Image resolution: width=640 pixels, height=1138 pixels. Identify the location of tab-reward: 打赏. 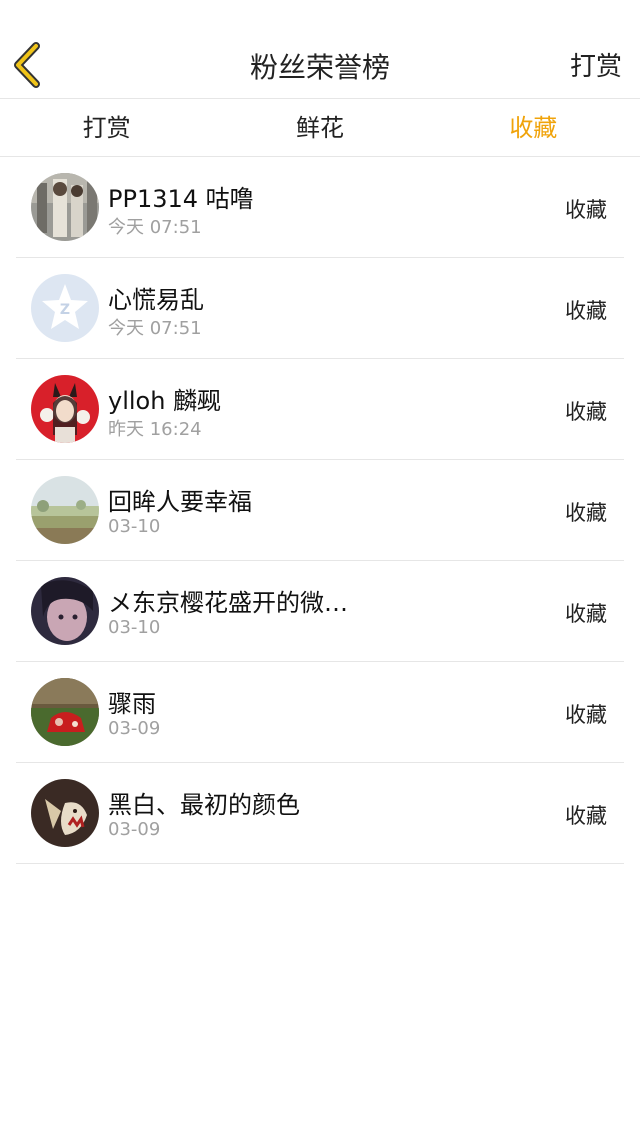
(106, 127).